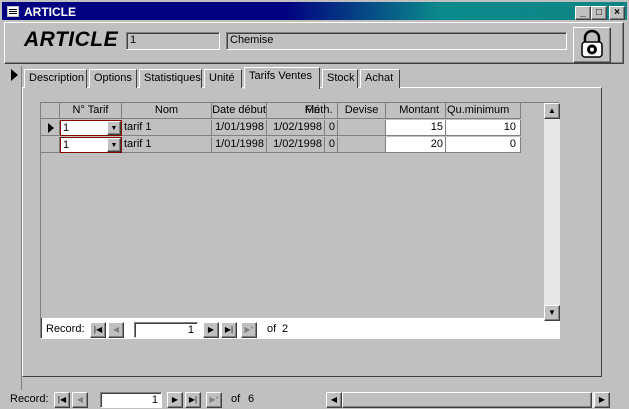 Image resolution: width=629 pixels, height=409 pixels. I want to click on form-title: ARTICLE, so click(71, 39).